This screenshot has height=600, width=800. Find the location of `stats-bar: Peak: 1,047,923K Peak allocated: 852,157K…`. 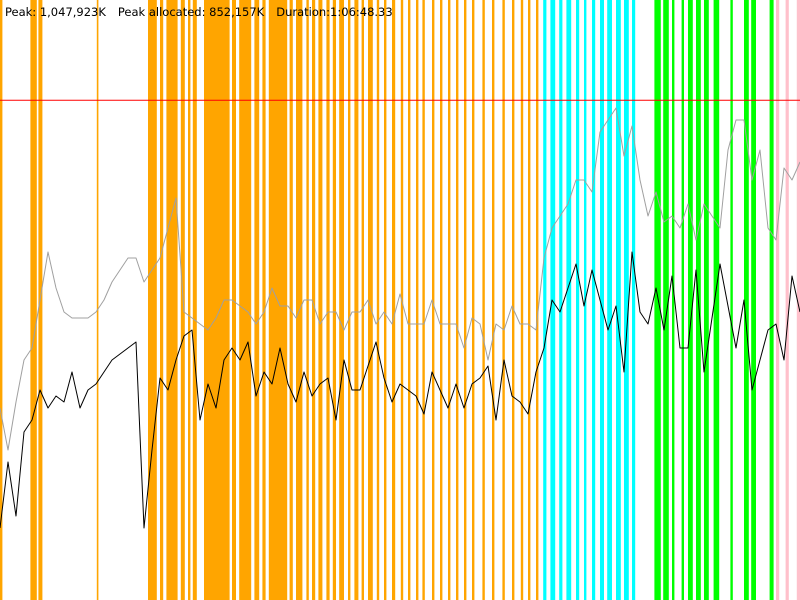

stats-bar: Peak: 1,047,923K Peak allocated: 852,157K… is located at coordinates (199, 12).